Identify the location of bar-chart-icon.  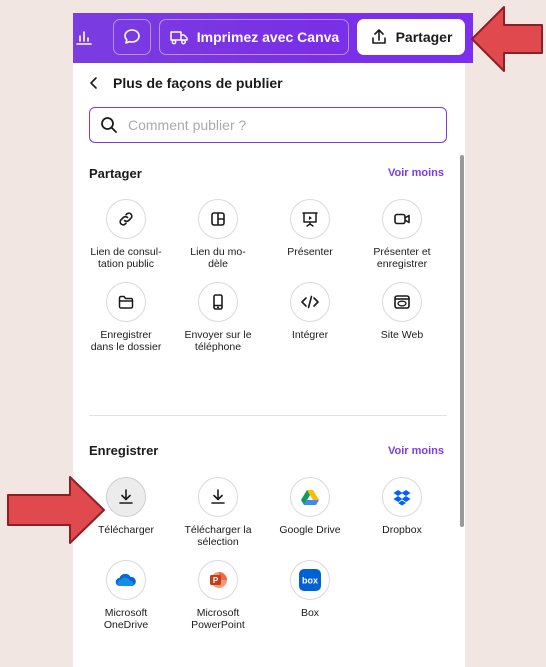
(84, 38).